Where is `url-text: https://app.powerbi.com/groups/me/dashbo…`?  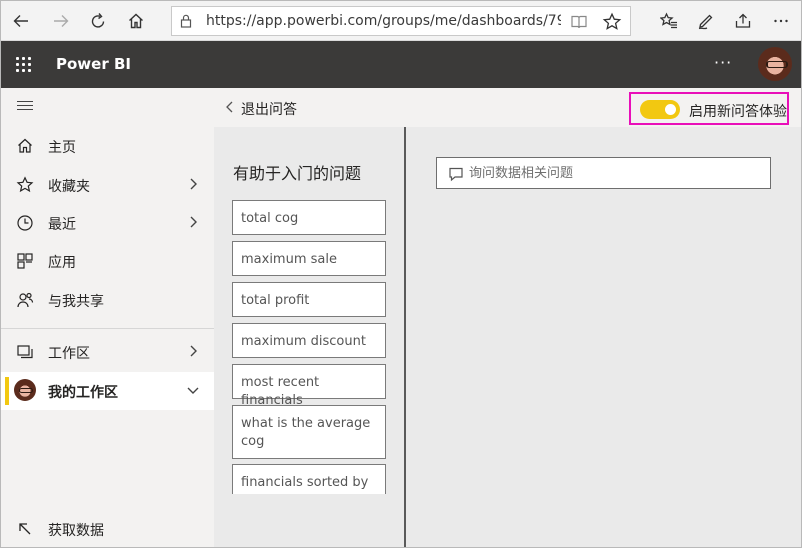
url-text: https://app.powerbi.com/groups/me/dashbo… is located at coordinates (383, 21).